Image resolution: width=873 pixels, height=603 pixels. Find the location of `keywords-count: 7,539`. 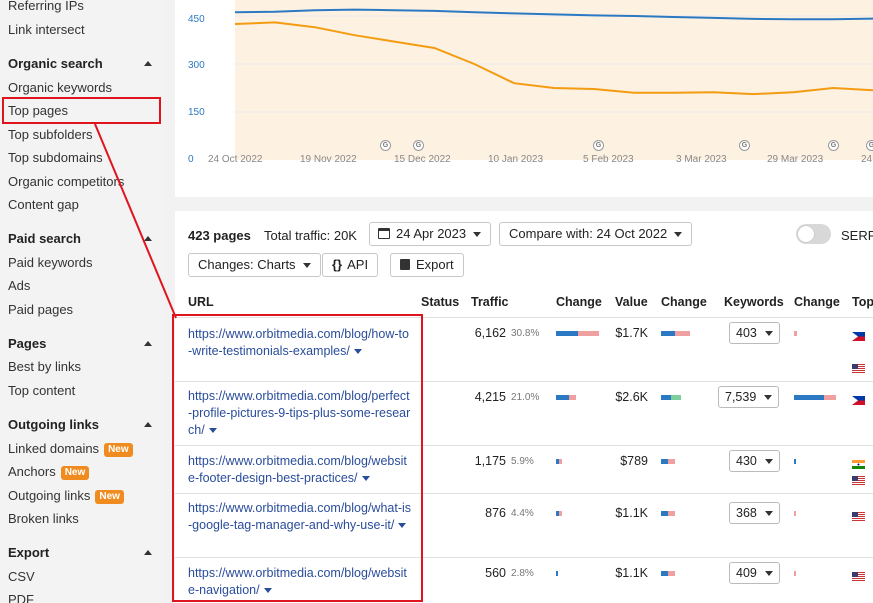

keywords-count: 7,539 is located at coordinates (741, 397).